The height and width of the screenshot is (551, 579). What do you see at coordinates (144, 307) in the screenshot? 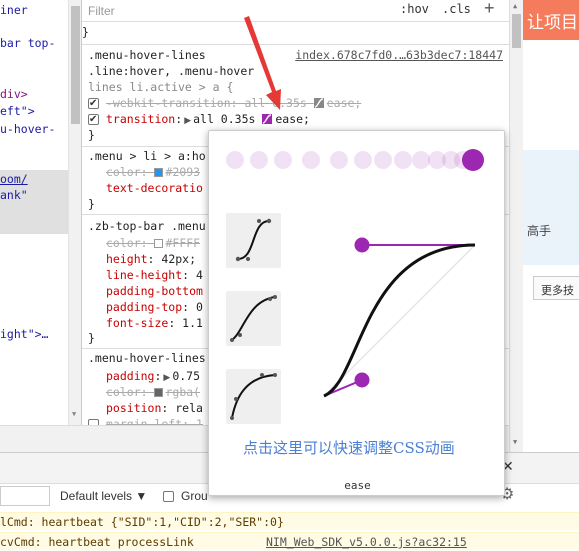
I see `prop-name: padding-top` at bounding box center [144, 307].